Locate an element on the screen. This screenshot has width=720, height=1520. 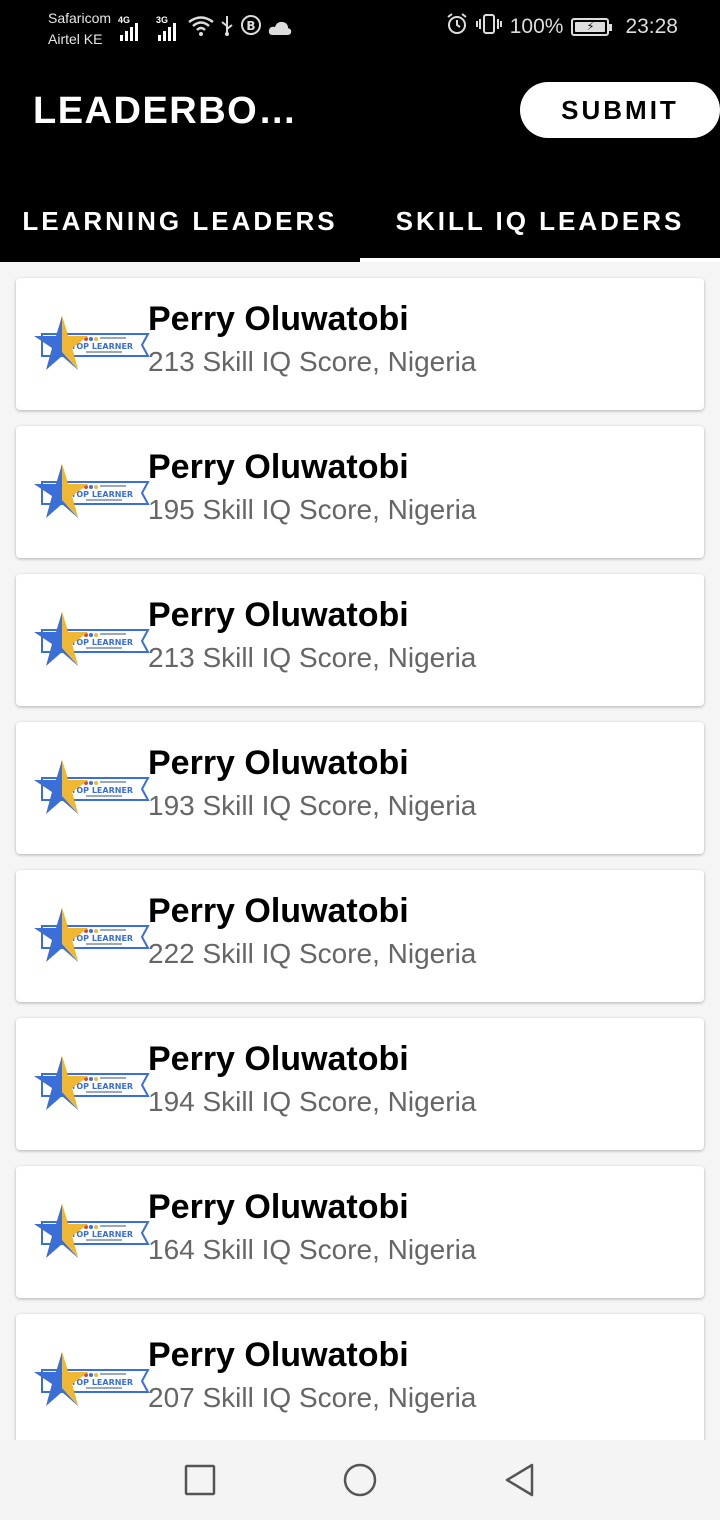
home-circle-icon is located at coordinates (360, 1480).